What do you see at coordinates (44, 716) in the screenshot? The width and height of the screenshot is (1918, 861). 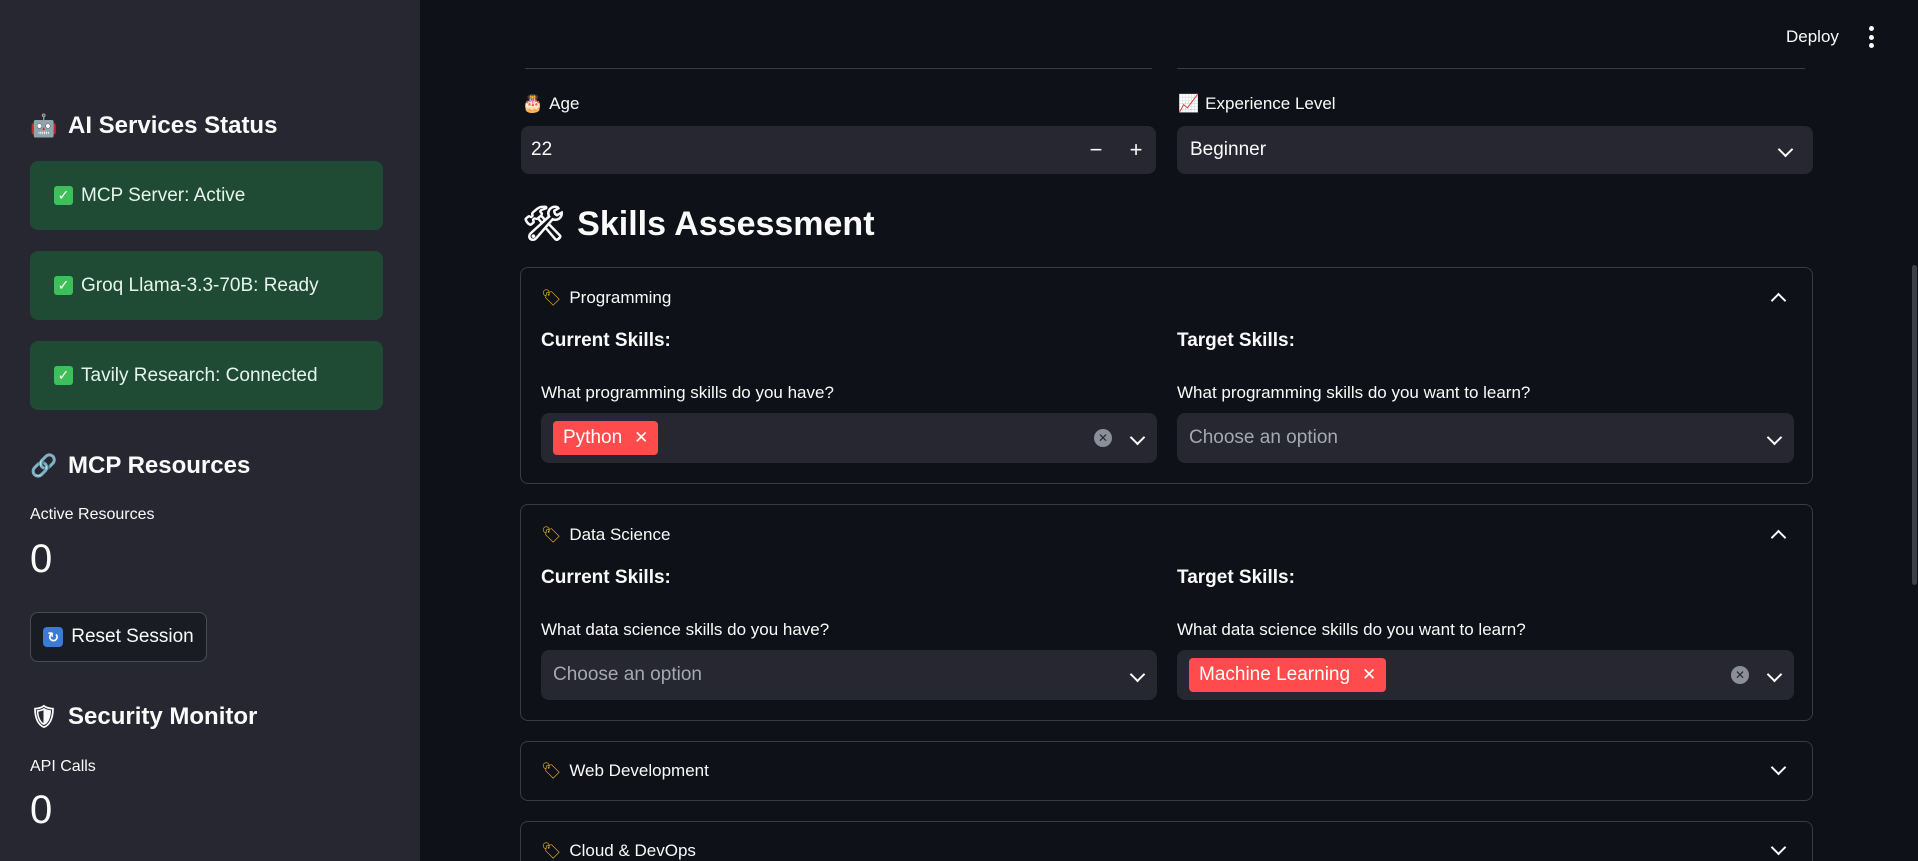 I see `shield-icon: 🛡` at bounding box center [44, 716].